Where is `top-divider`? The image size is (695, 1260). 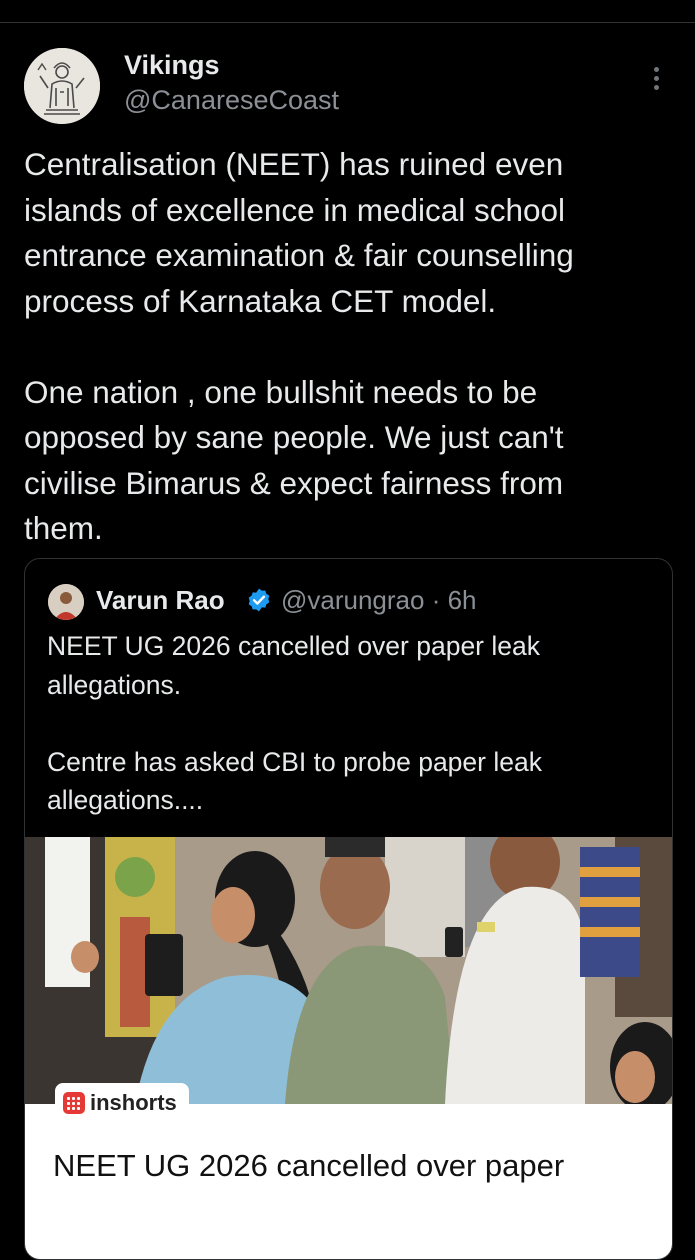 top-divider is located at coordinates (347, 22).